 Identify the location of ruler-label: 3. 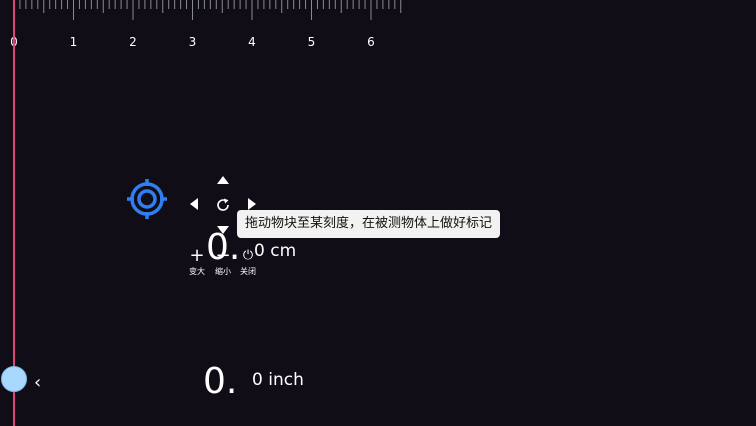
(193, 42).